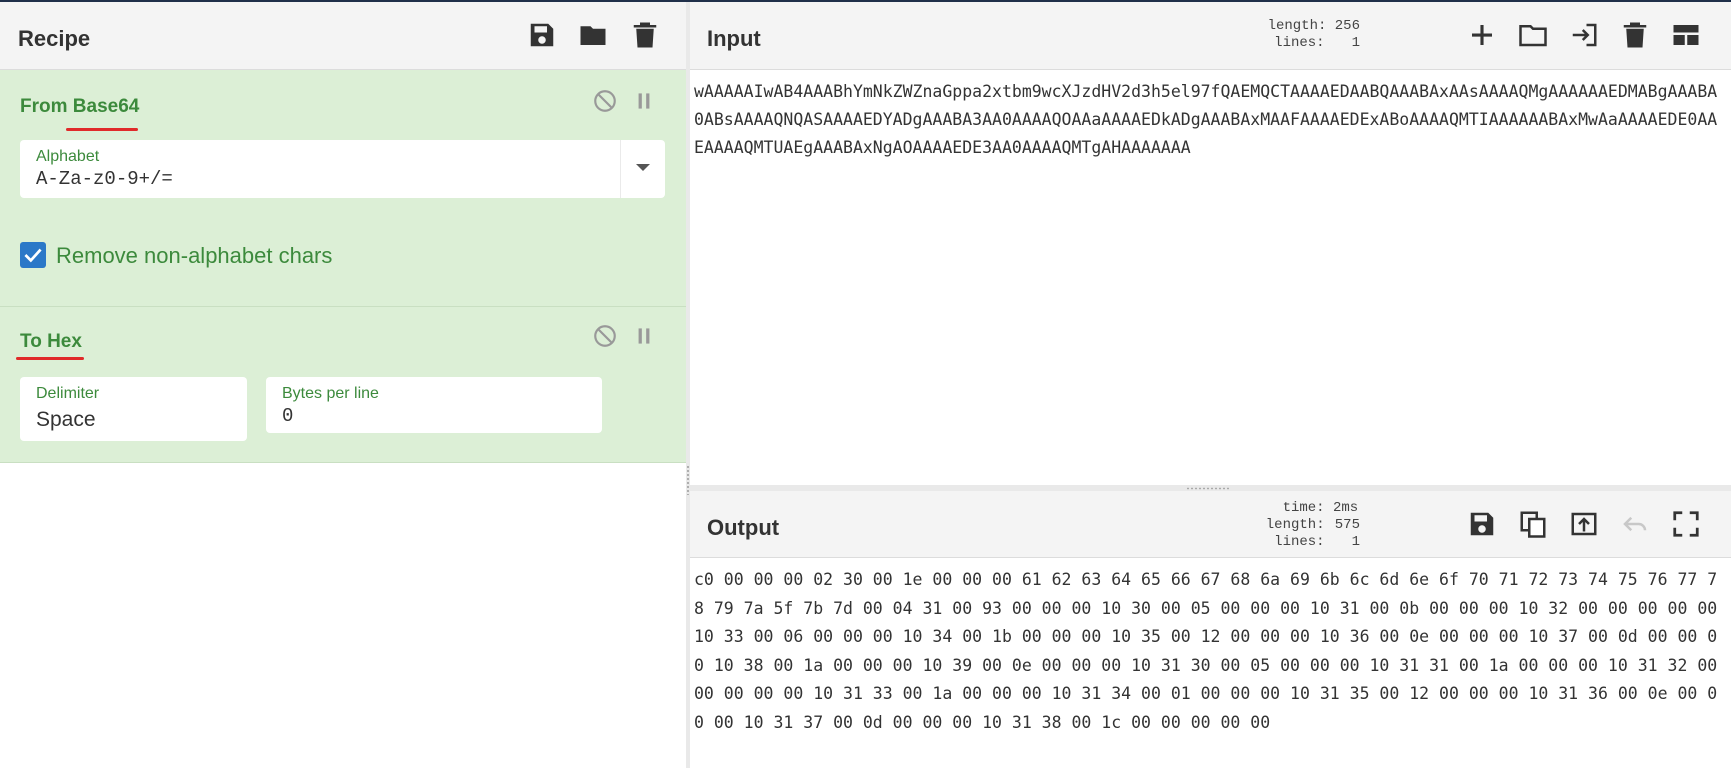 The width and height of the screenshot is (1731, 768). I want to click on delimiter-value: Space, so click(66, 420).